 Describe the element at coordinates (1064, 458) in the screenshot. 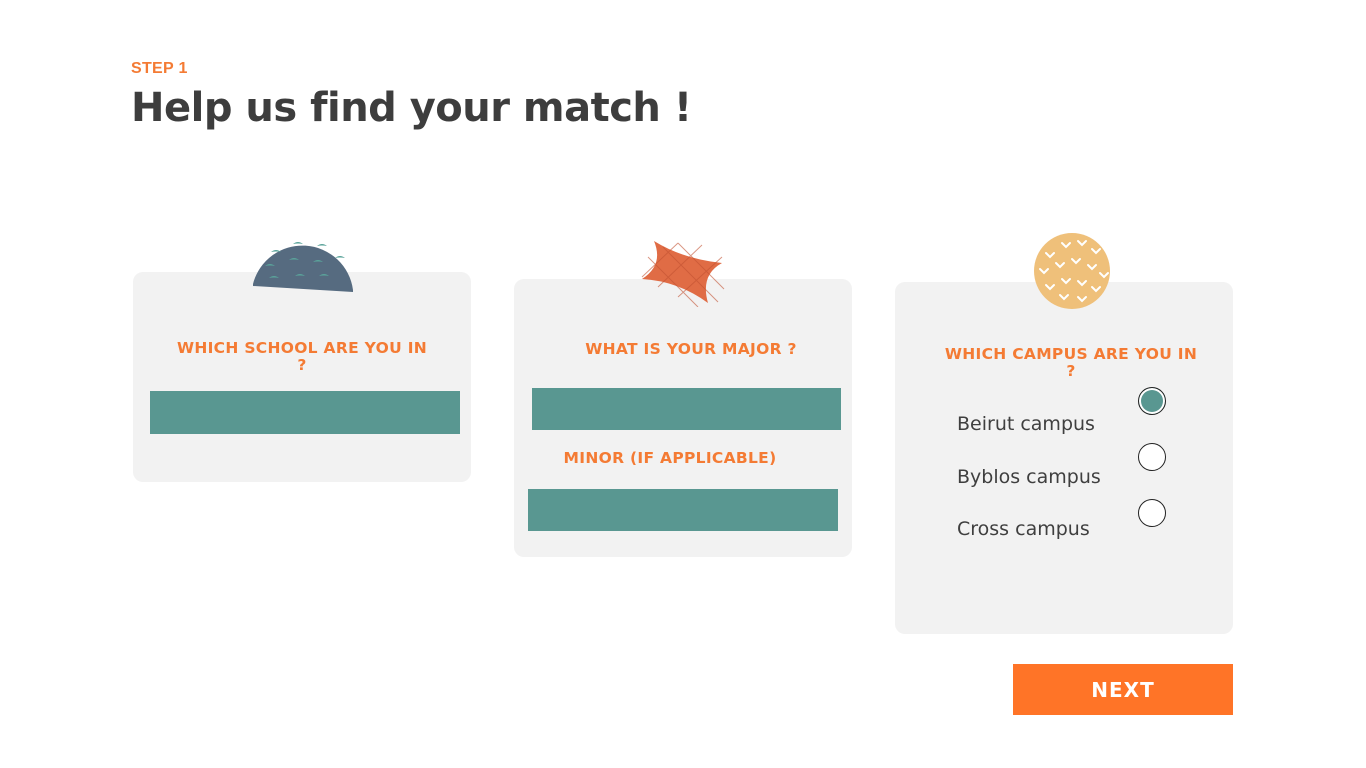

I see `campus-card` at that location.